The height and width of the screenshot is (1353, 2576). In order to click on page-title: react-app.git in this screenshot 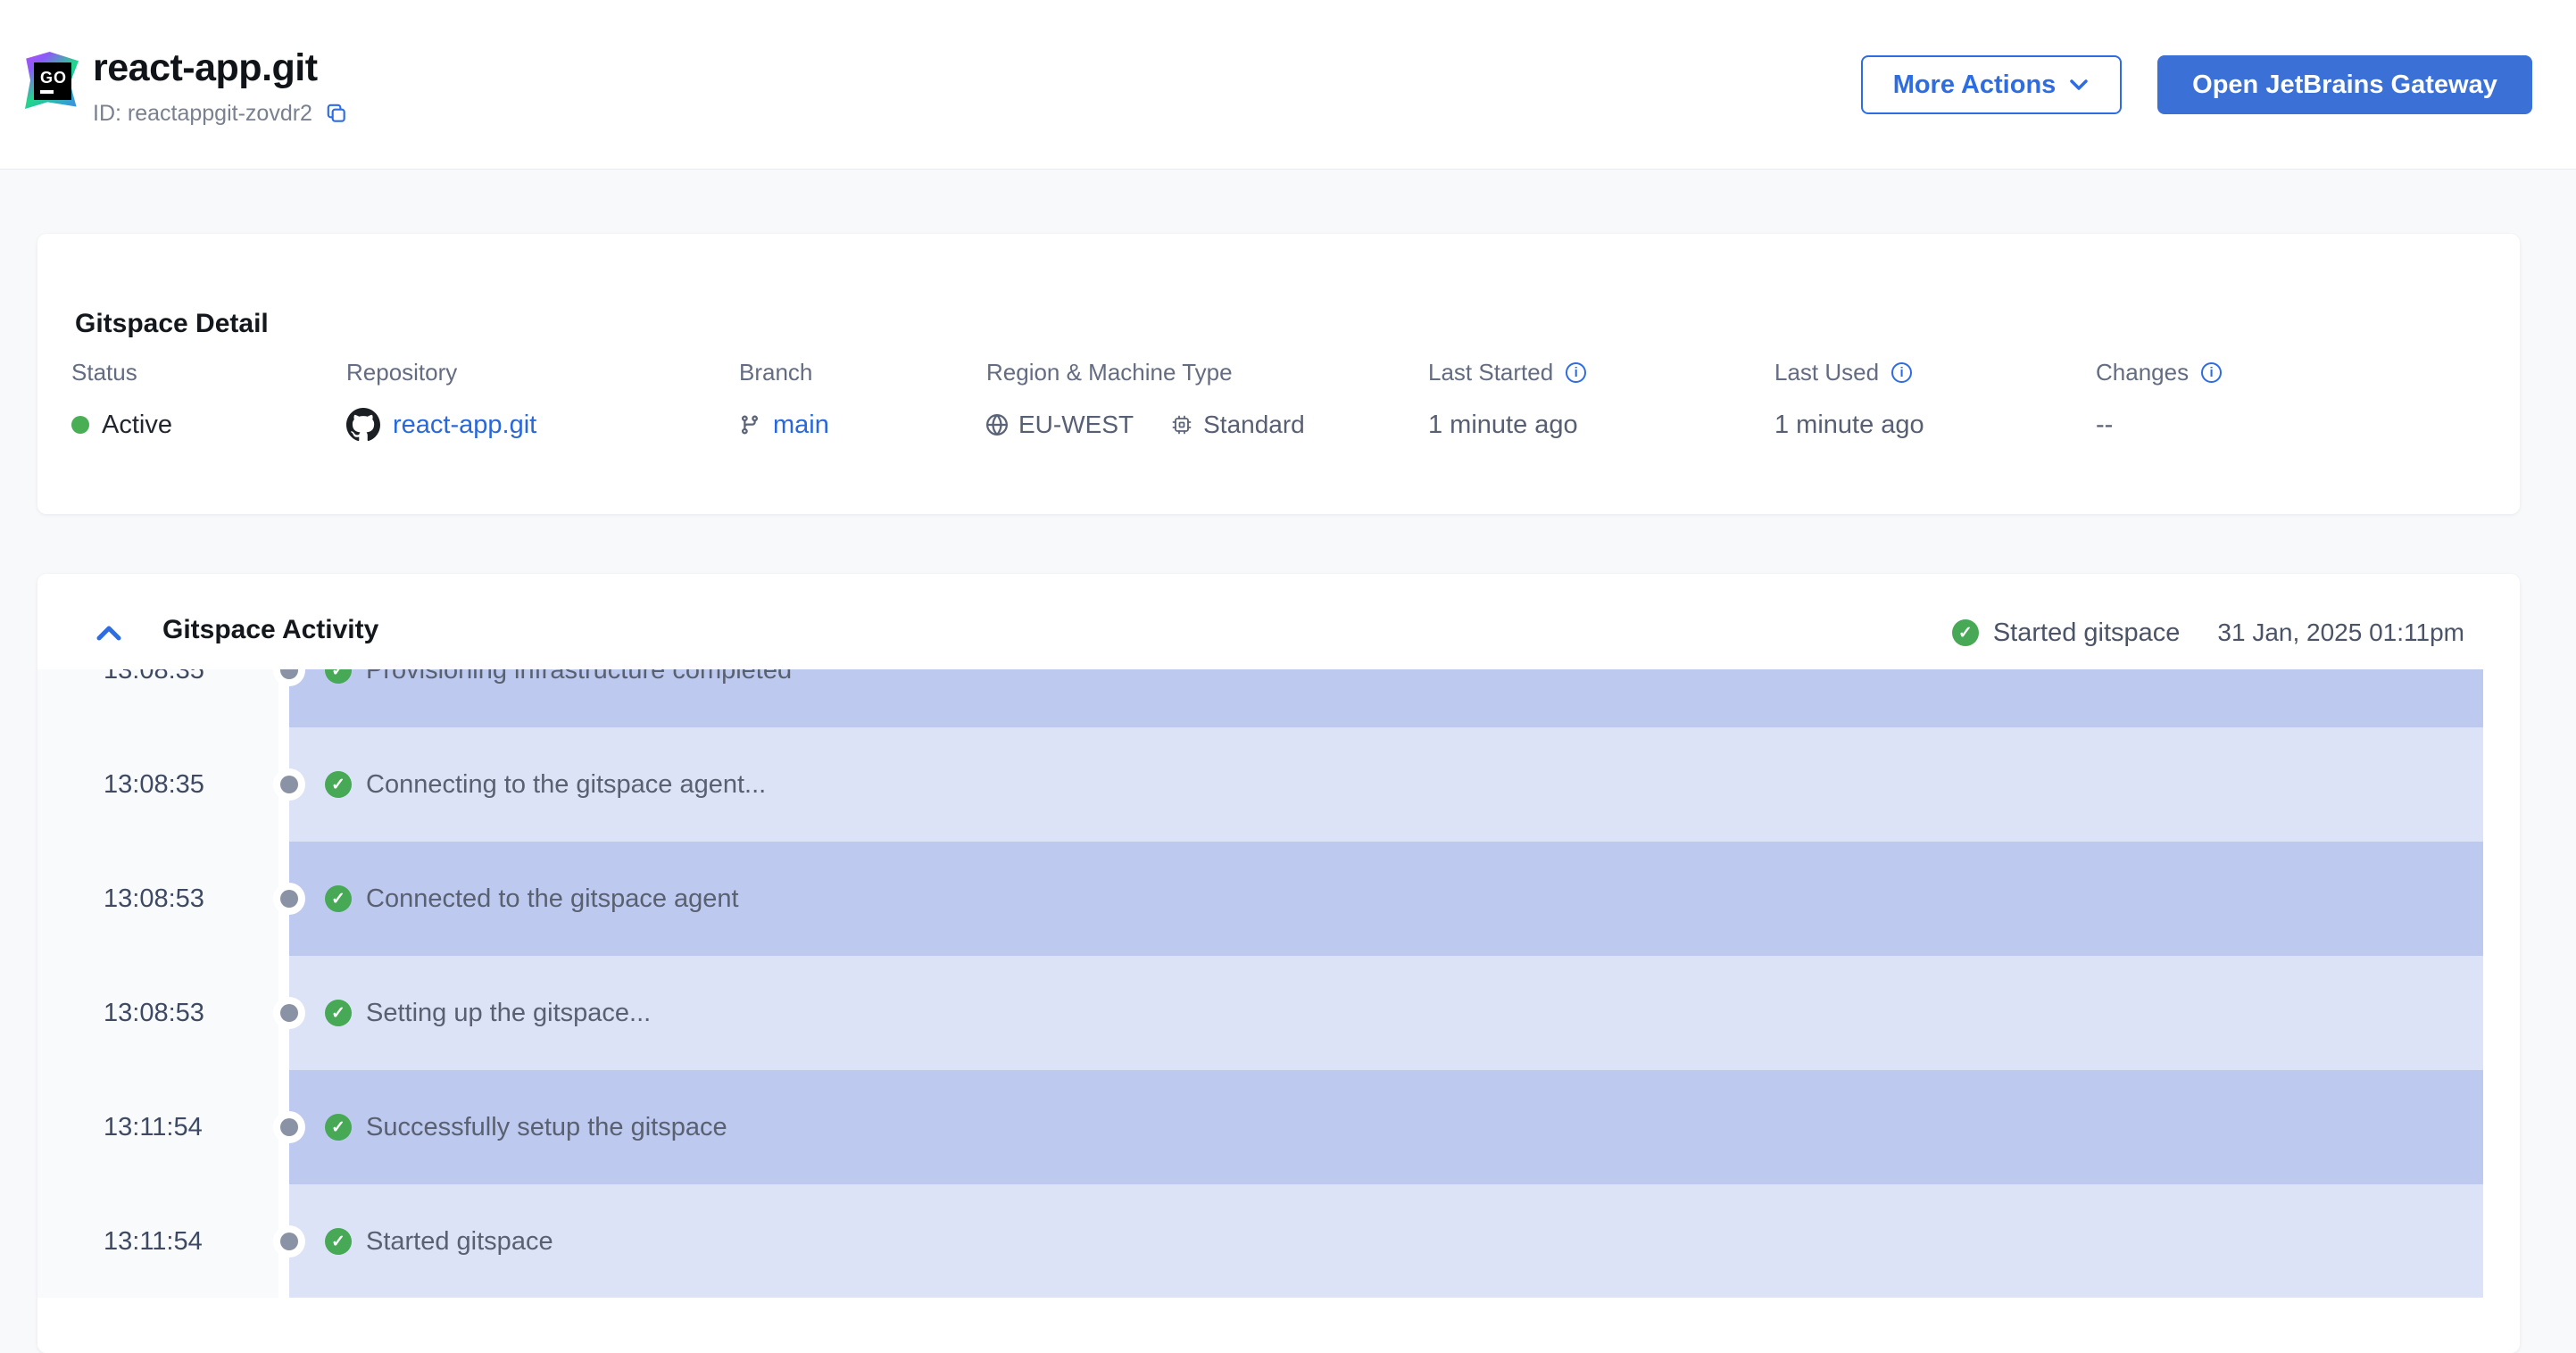, I will do `click(205, 67)`.